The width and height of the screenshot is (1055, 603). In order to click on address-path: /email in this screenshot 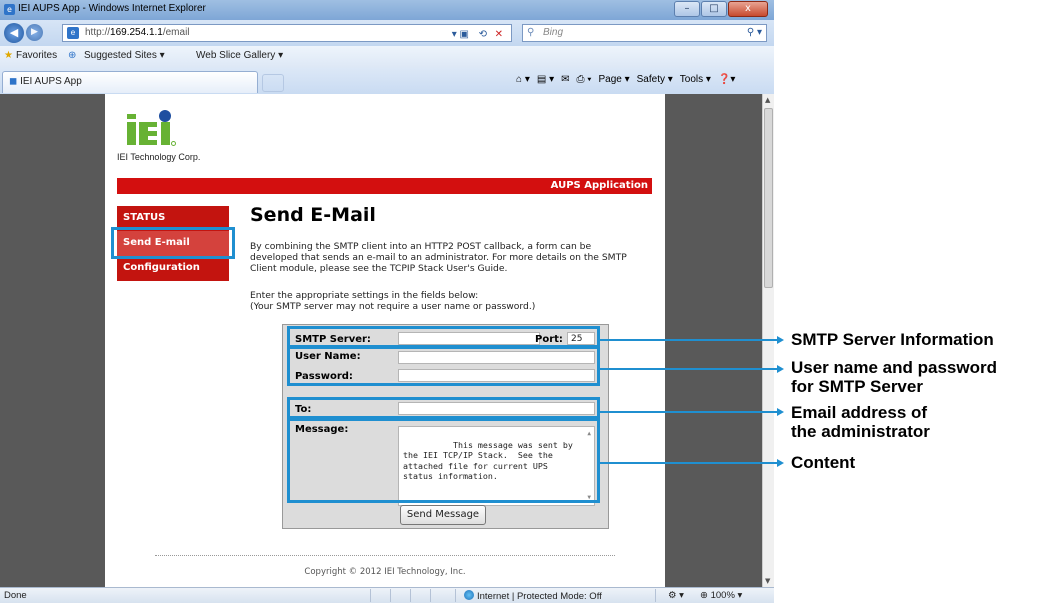, I will do `click(176, 32)`.